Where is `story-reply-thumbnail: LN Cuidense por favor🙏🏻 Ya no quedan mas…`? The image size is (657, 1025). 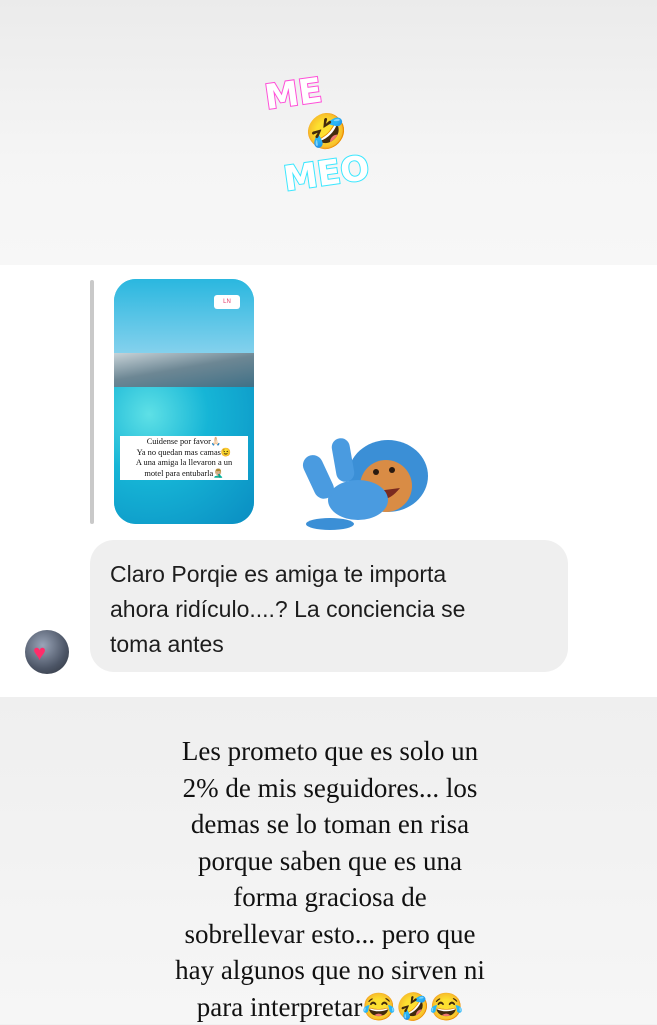 story-reply-thumbnail: LN Cuidense por favor🙏🏻 Ya no quedan mas… is located at coordinates (184, 401).